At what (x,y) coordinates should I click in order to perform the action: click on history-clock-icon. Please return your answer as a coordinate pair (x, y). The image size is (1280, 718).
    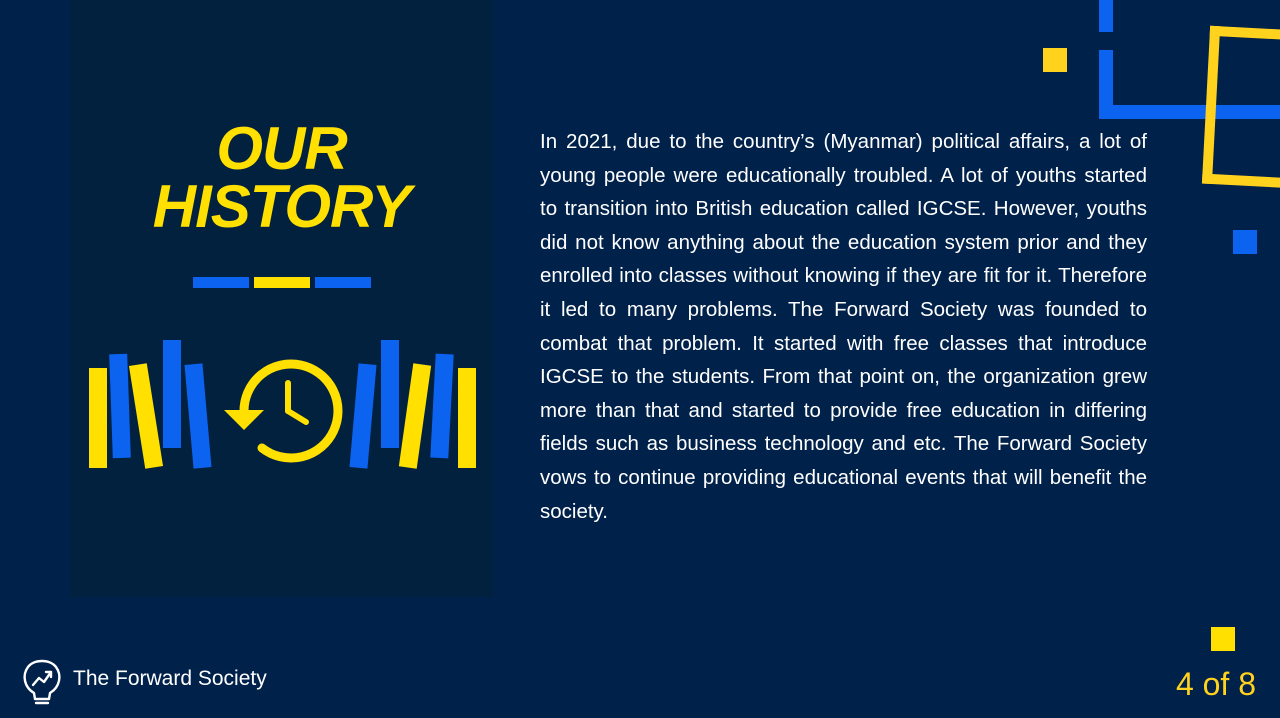
    Looking at the image, I should click on (283, 411).